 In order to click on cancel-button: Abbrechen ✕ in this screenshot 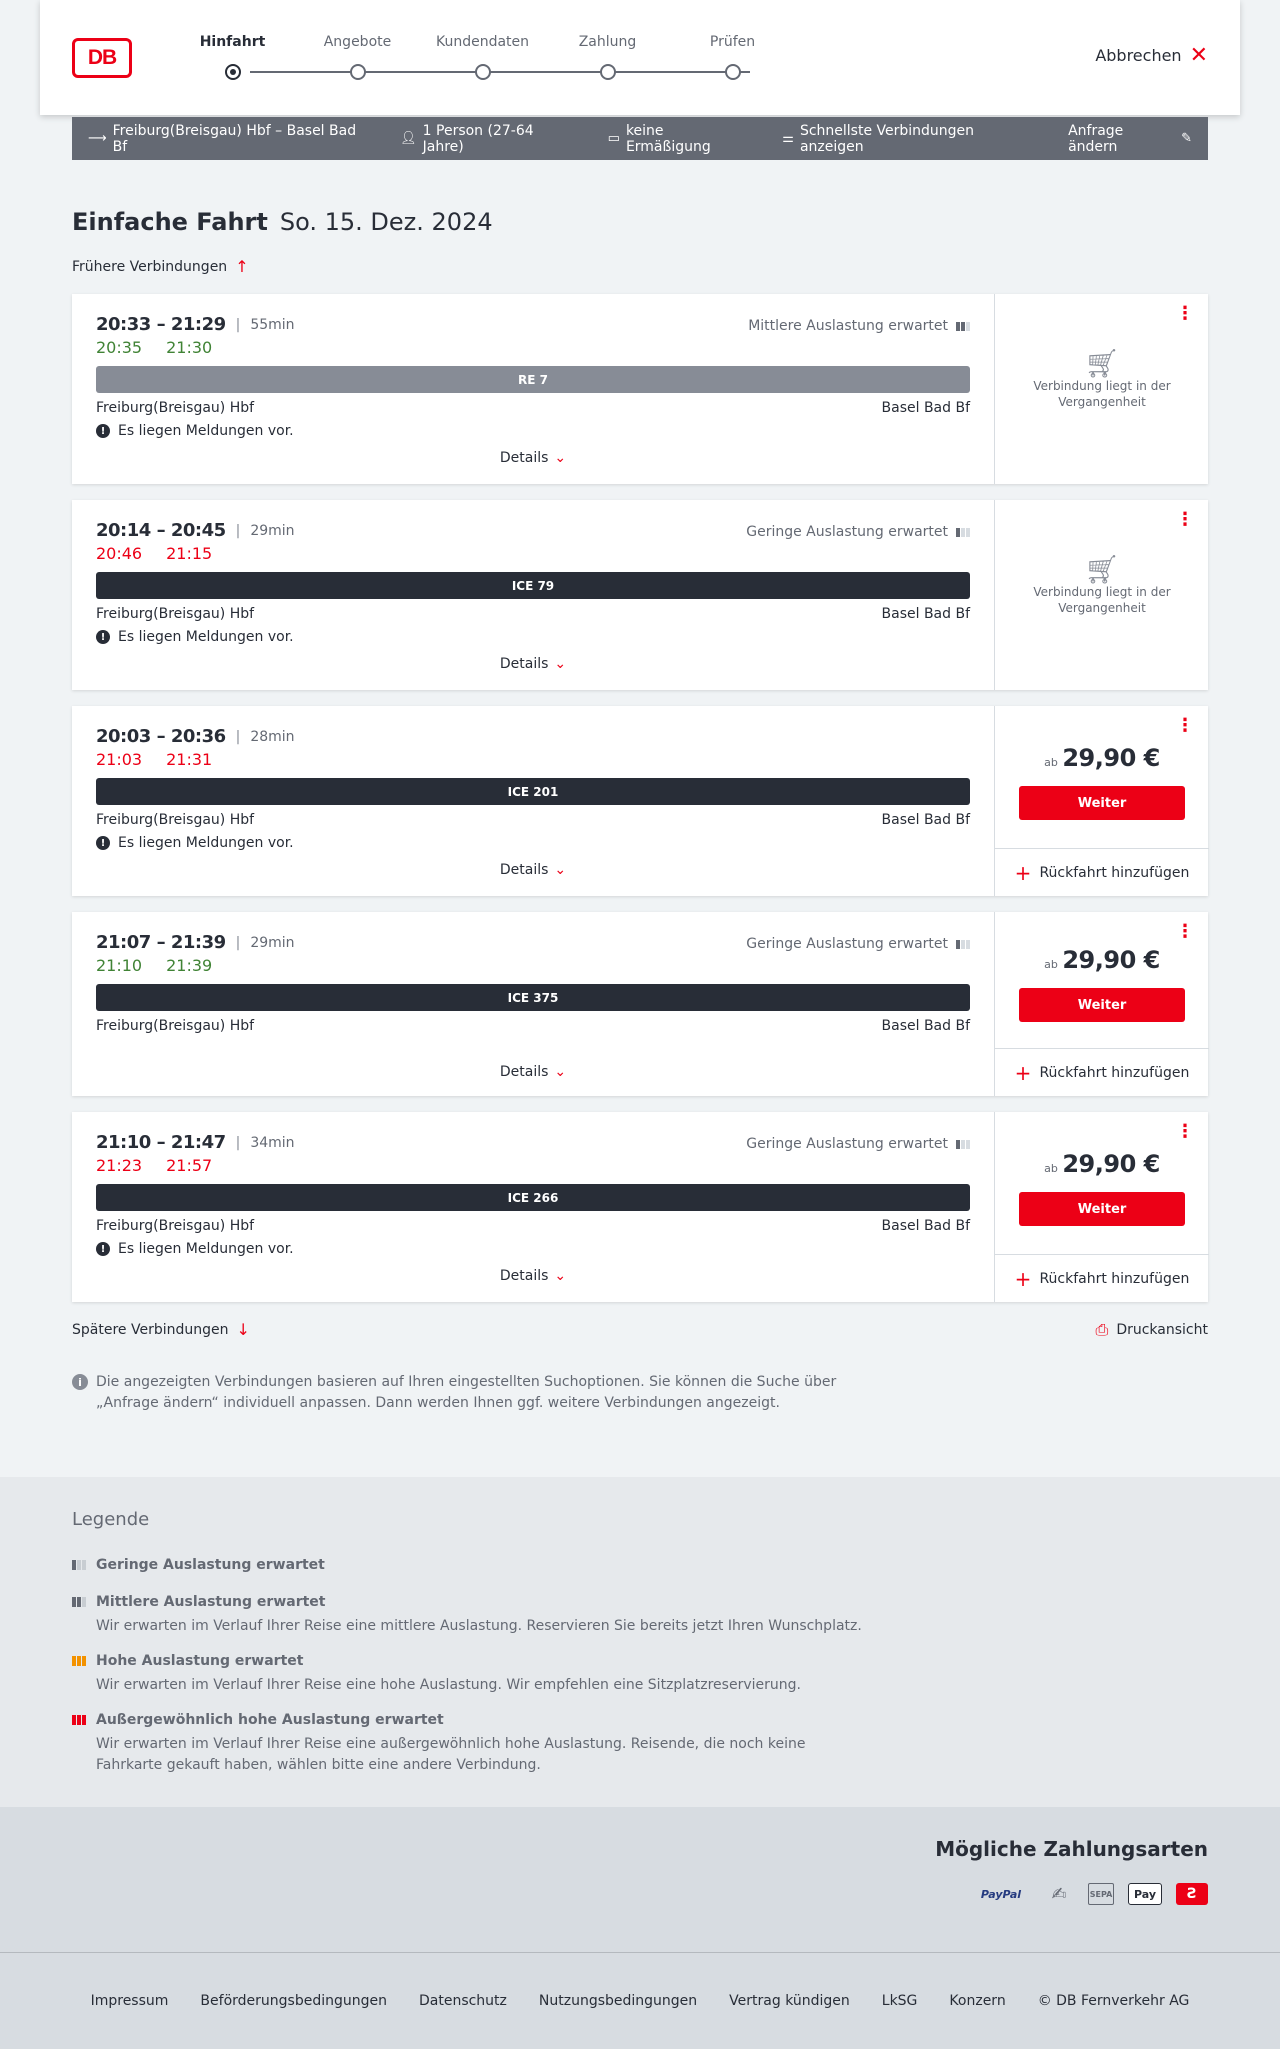, I will do `click(1151, 55)`.